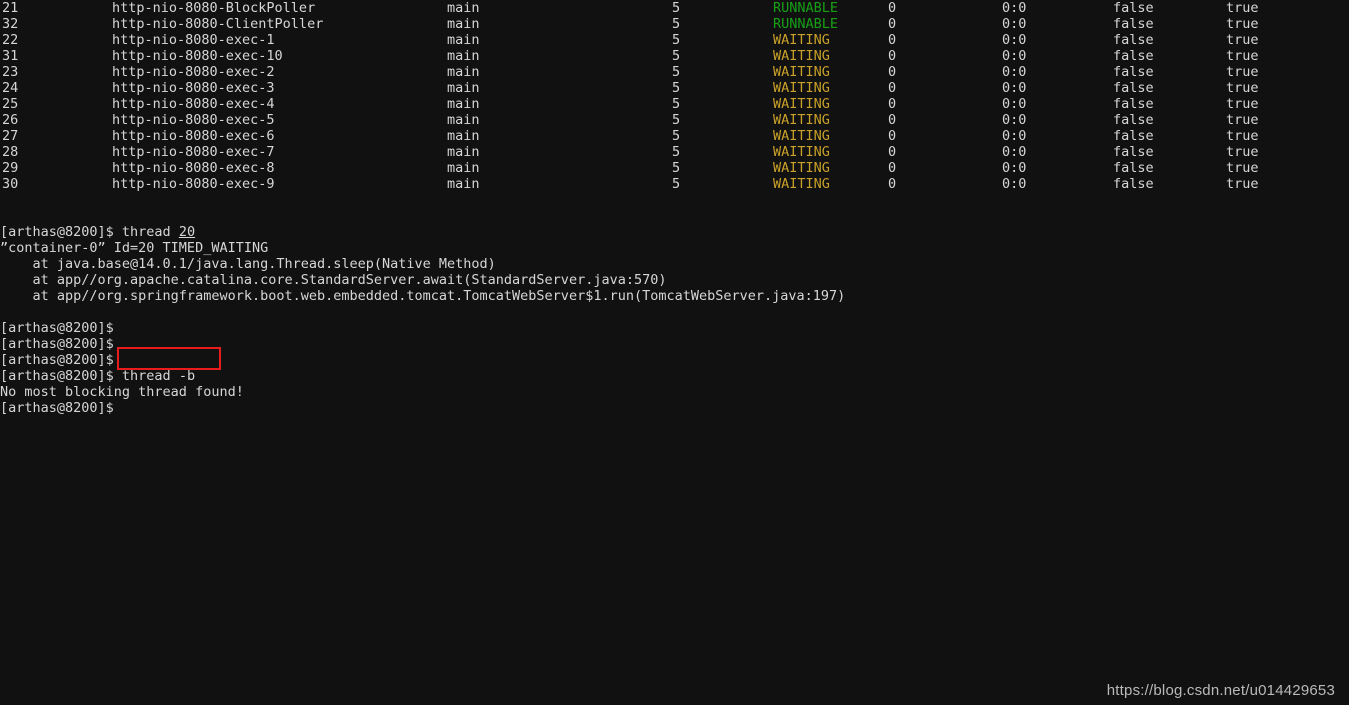  What do you see at coordinates (10, 104) in the screenshot?
I see `thread-id: 25` at bounding box center [10, 104].